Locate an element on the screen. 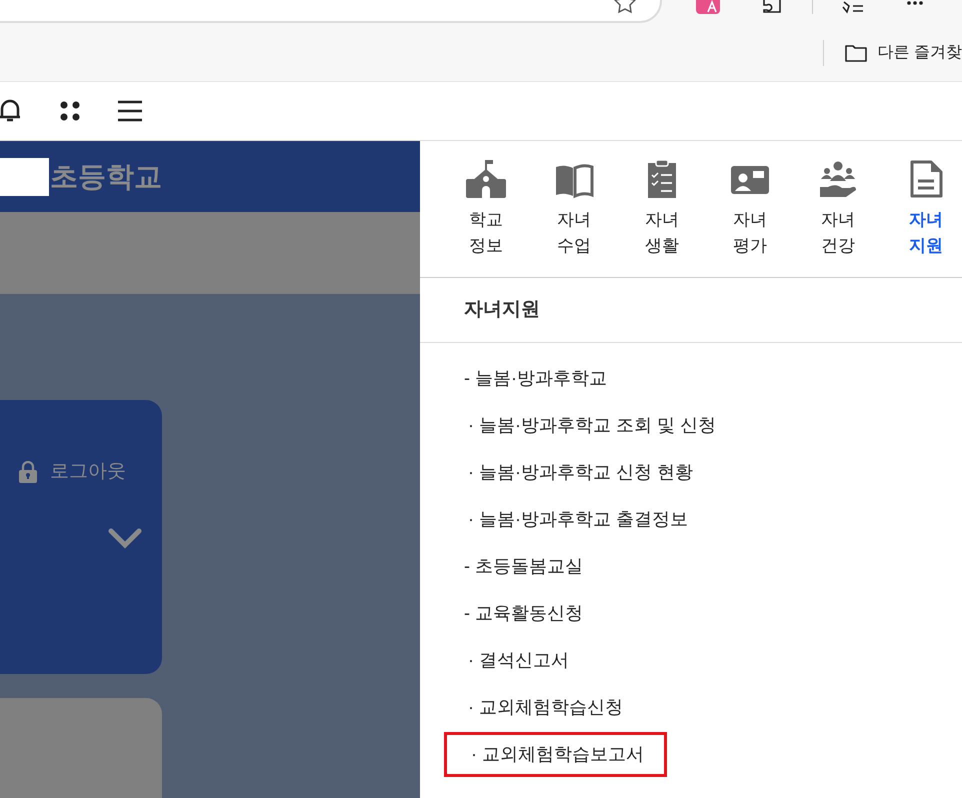 Image resolution: width=962 pixels, height=798 pixels. menu-tab: 자녀 지원 is located at coordinates (926, 209).